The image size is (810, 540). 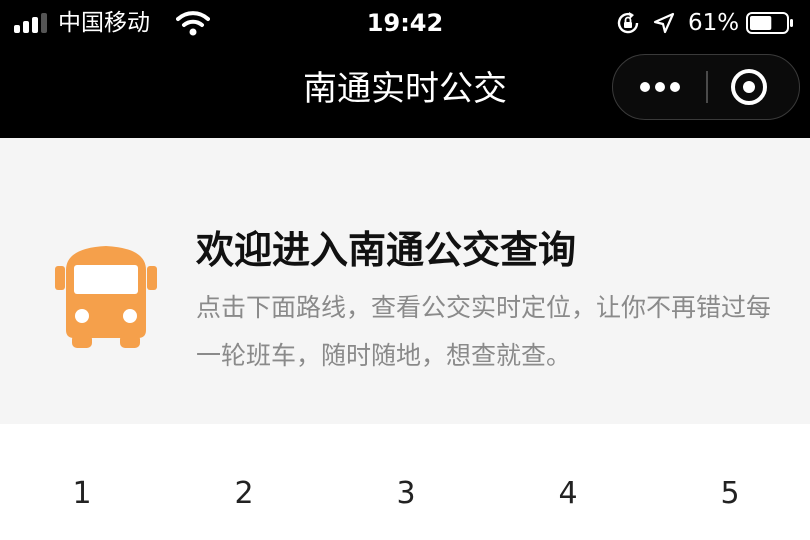 I want to click on status-bar: 中国移动 19:42 61%, so click(x=405, y=23).